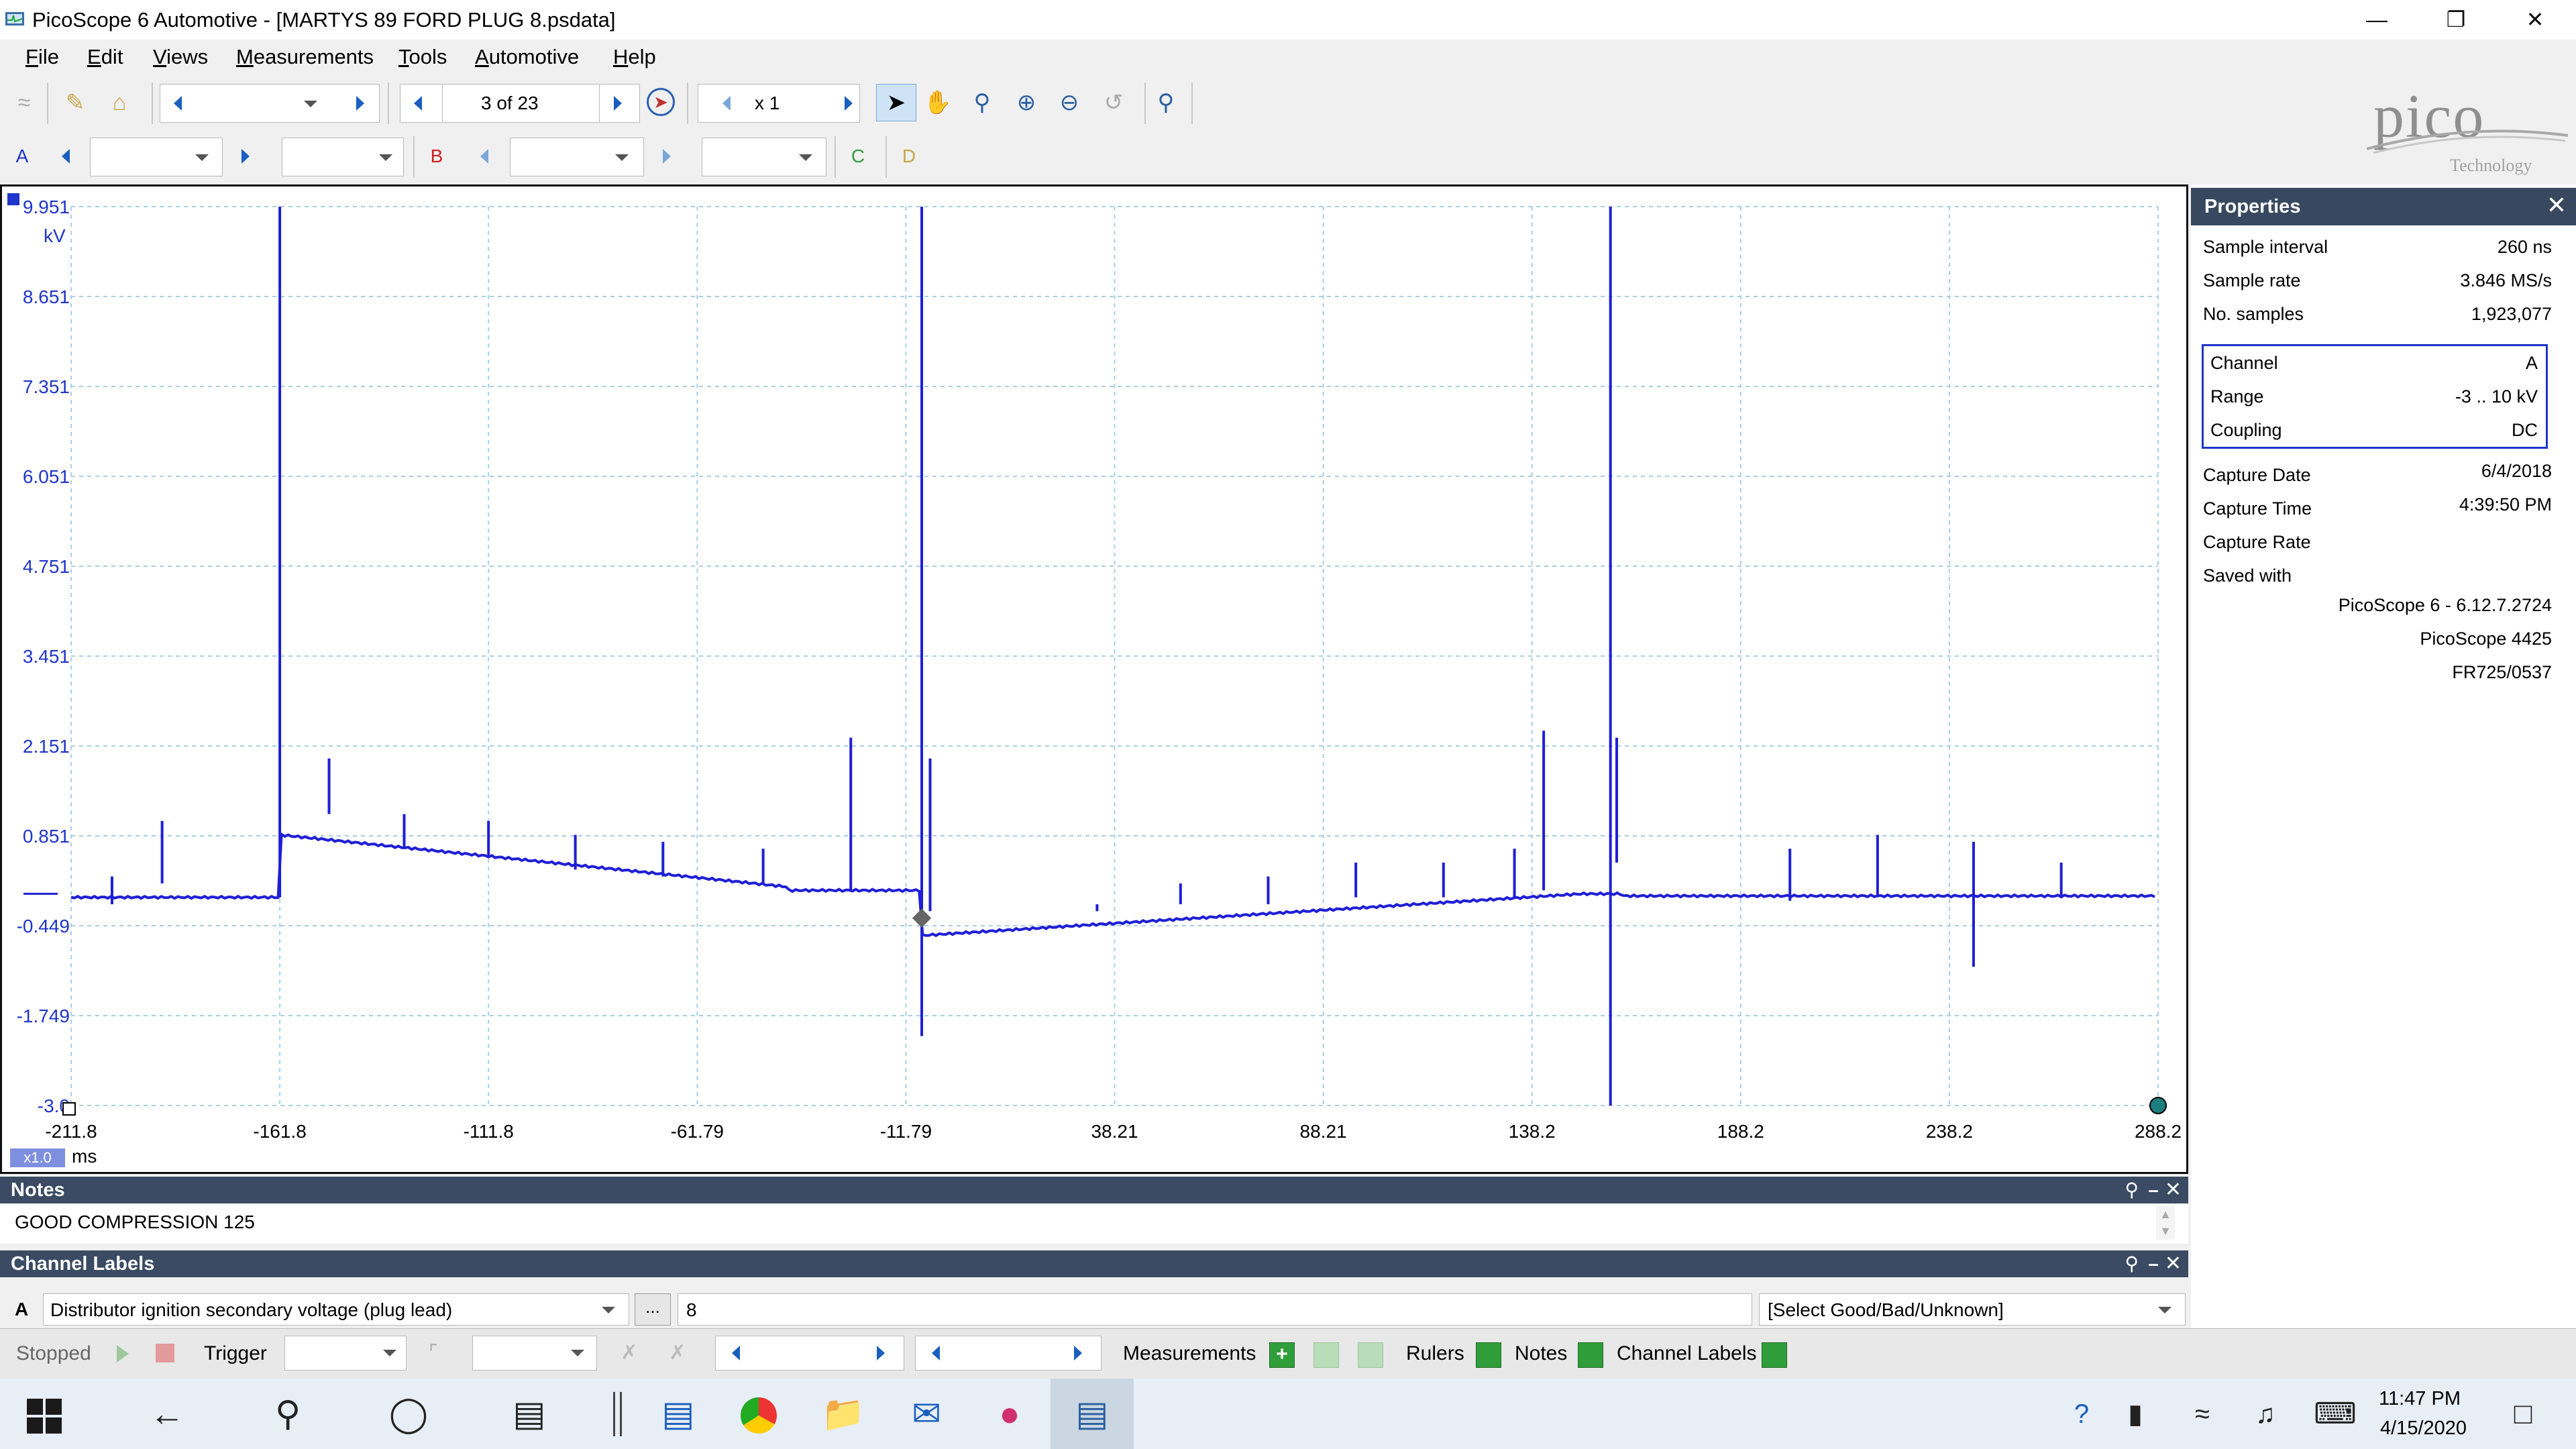 This screenshot has height=1449, width=2576. I want to click on channel-a-button: A, so click(22, 156).